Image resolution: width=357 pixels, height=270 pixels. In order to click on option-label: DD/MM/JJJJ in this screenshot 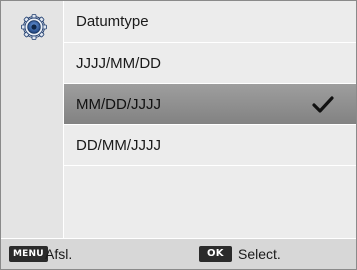, I will do `click(118, 145)`.